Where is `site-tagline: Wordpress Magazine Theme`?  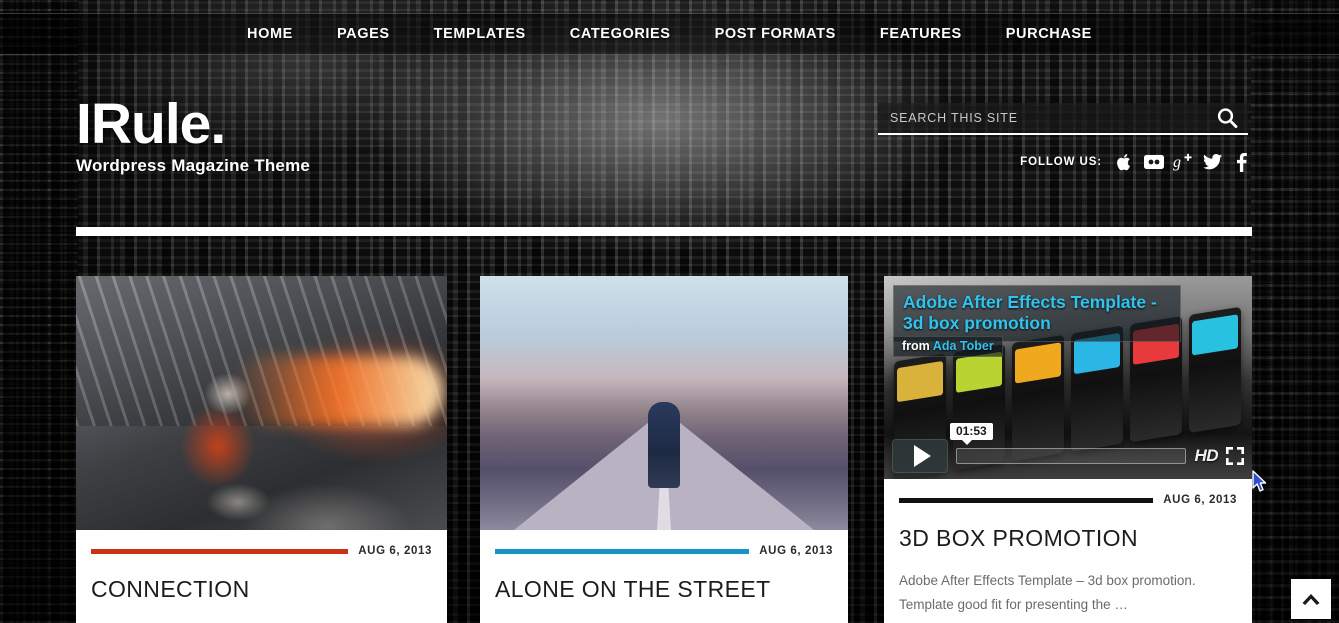 site-tagline: Wordpress Magazine Theme is located at coordinates (193, 165).